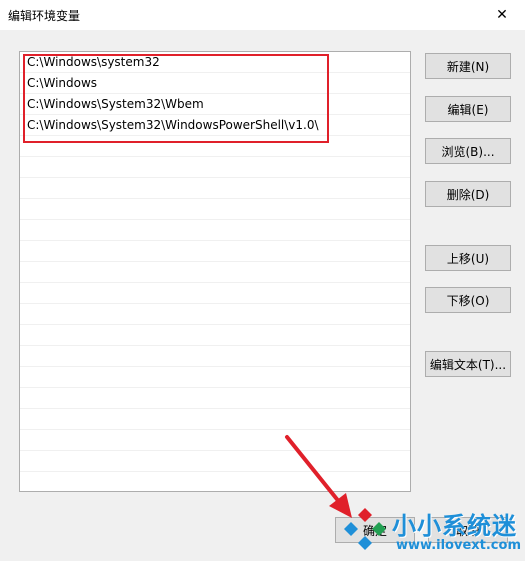  I want to click on list-item: C:\Windows\system32, so click(215, 62).